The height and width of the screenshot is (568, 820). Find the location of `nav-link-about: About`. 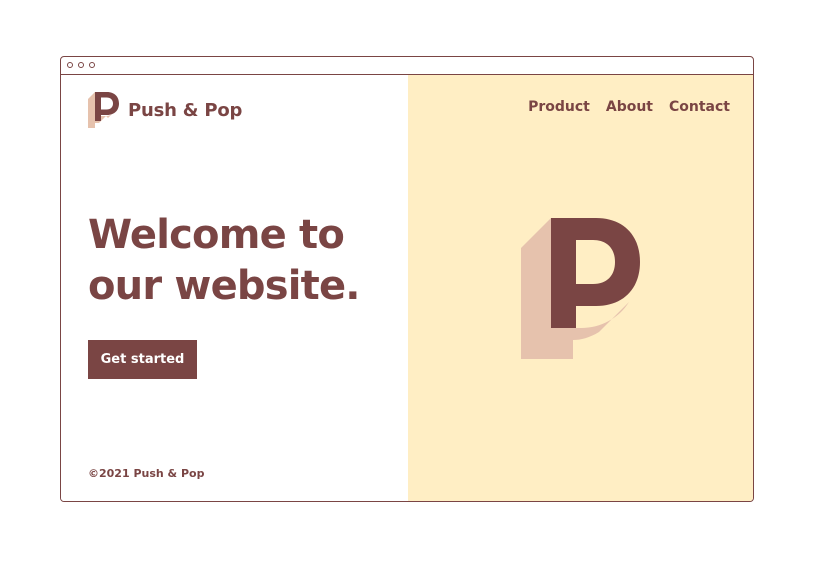

nav-link-about: About is located at coordinates (629, 107).